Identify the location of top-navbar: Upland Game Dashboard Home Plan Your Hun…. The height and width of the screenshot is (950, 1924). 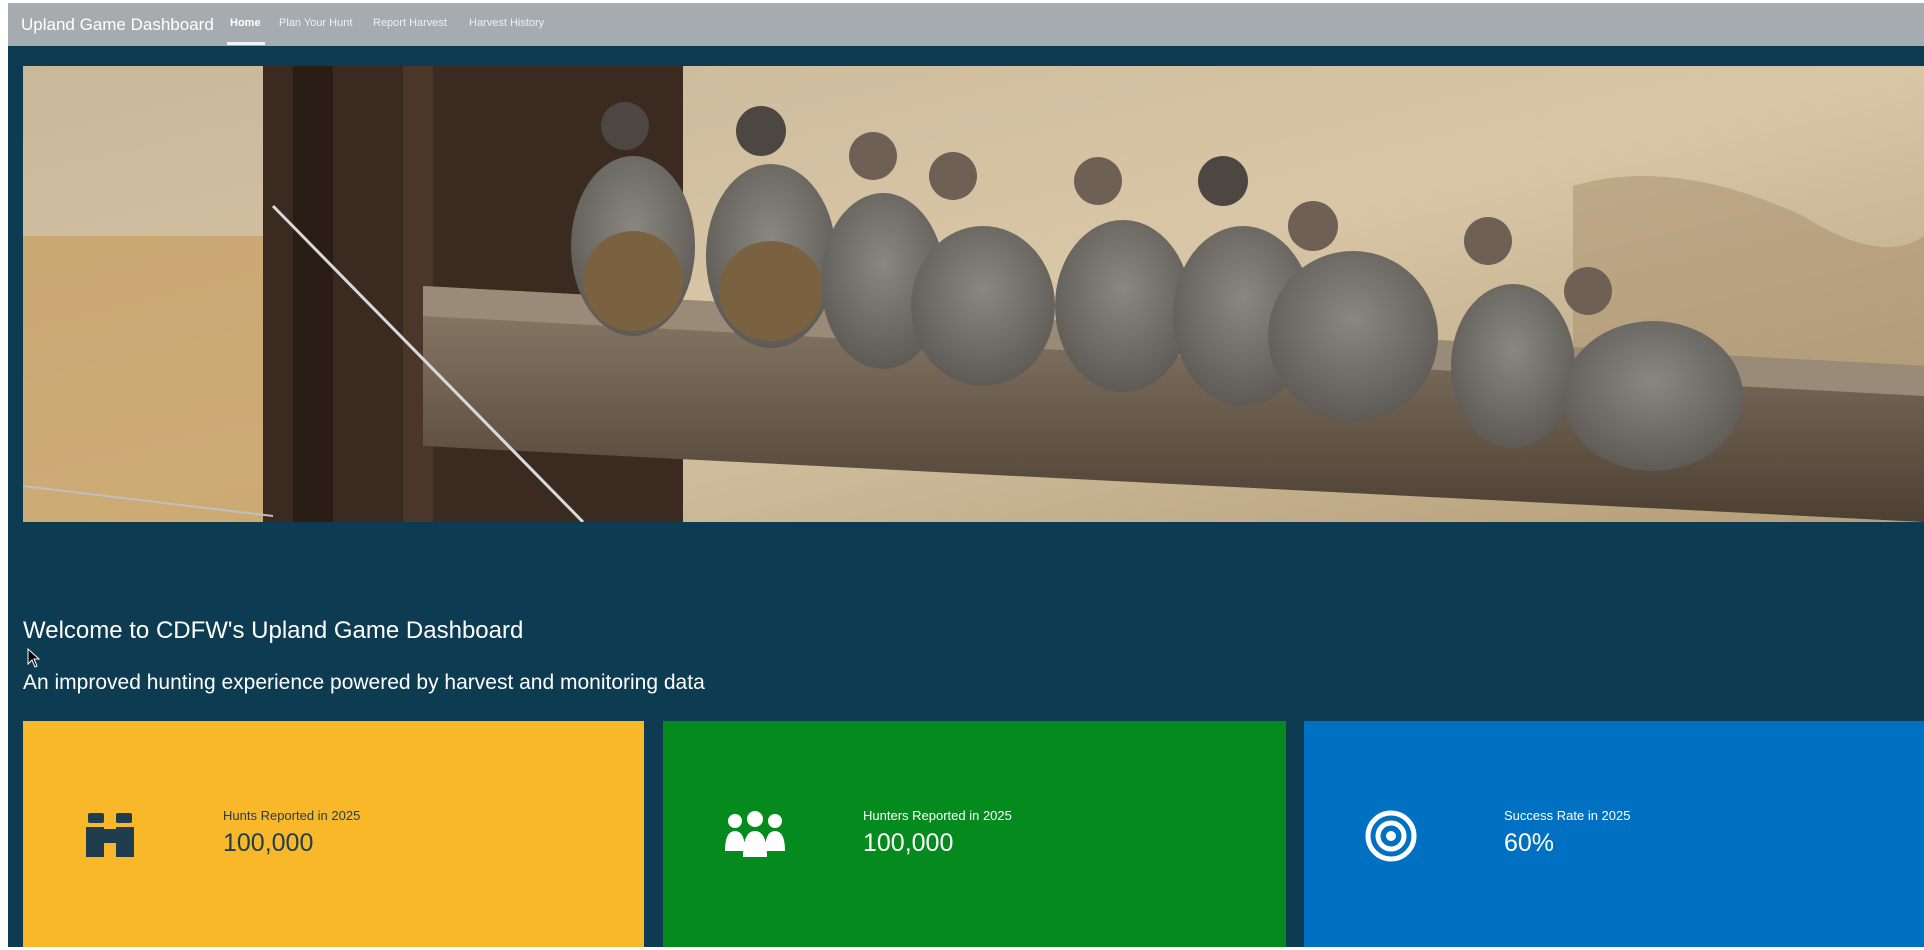
(966, 24).